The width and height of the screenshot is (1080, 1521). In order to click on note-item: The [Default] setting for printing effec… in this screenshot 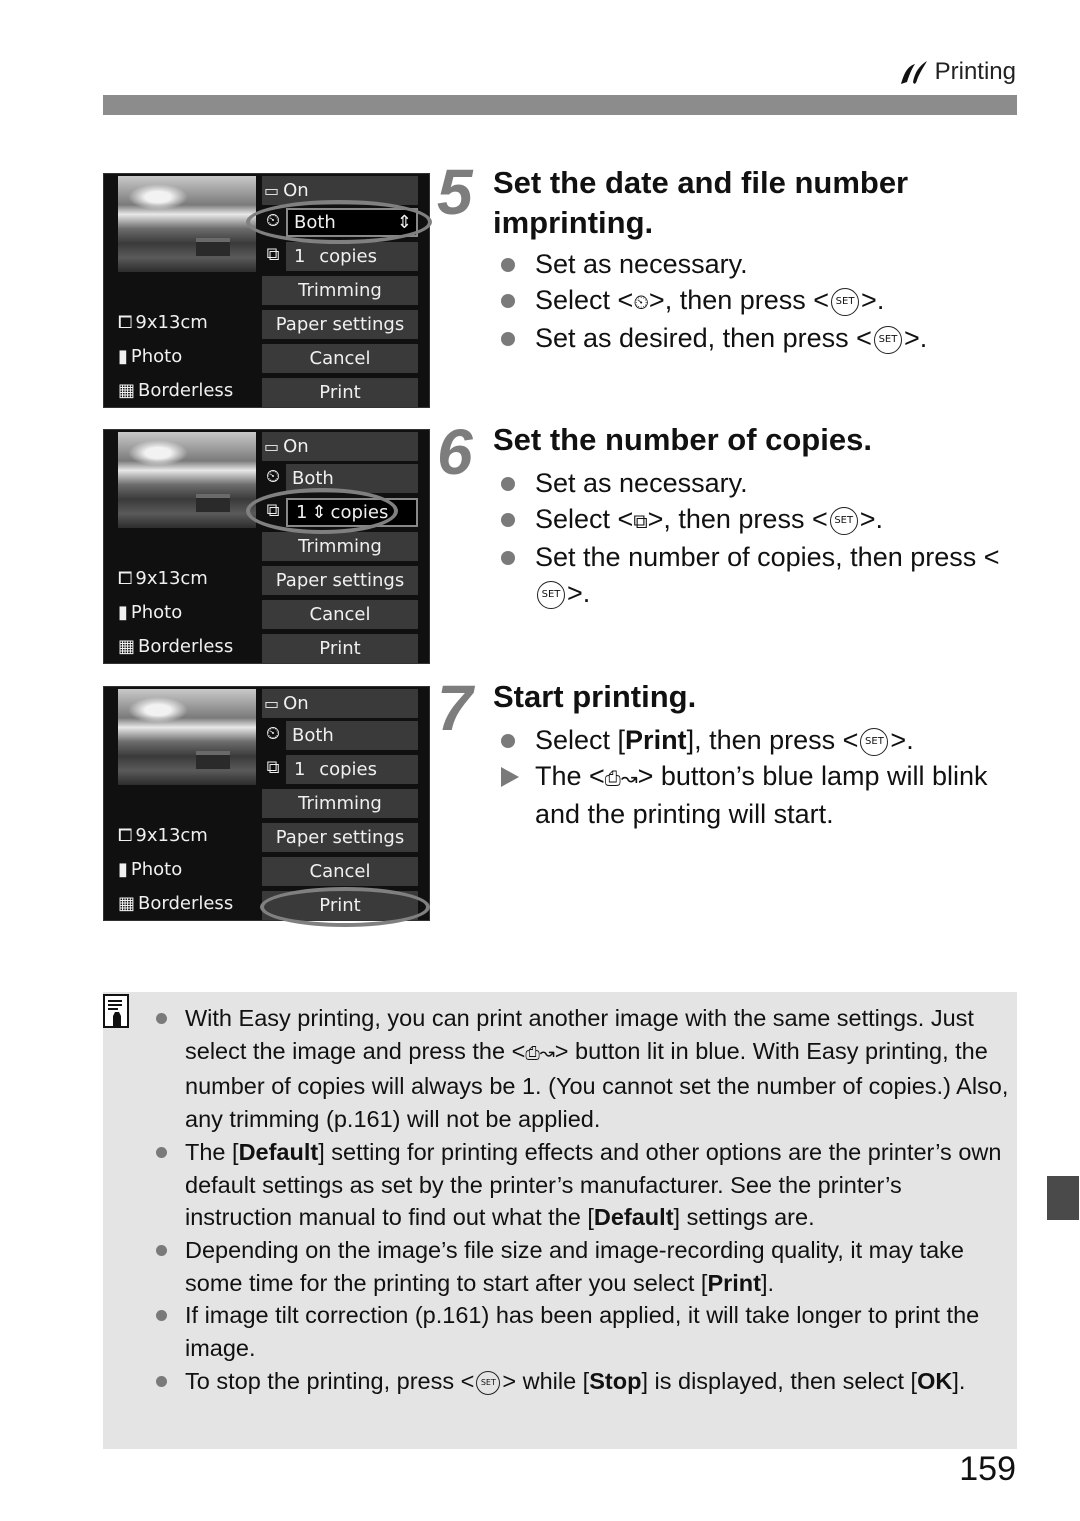, I will do `click(583, 1185)`.